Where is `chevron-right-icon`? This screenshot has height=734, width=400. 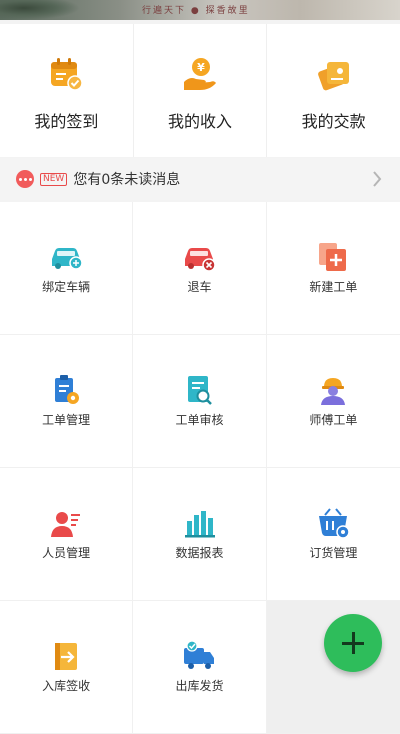
chevron-right-icon is located at coordinates (377, 179).